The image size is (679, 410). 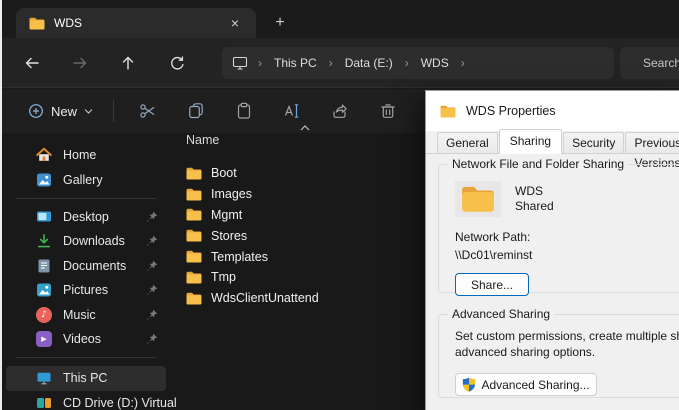 I want to click on tab-title: WDS, so click(x=68, y=23).